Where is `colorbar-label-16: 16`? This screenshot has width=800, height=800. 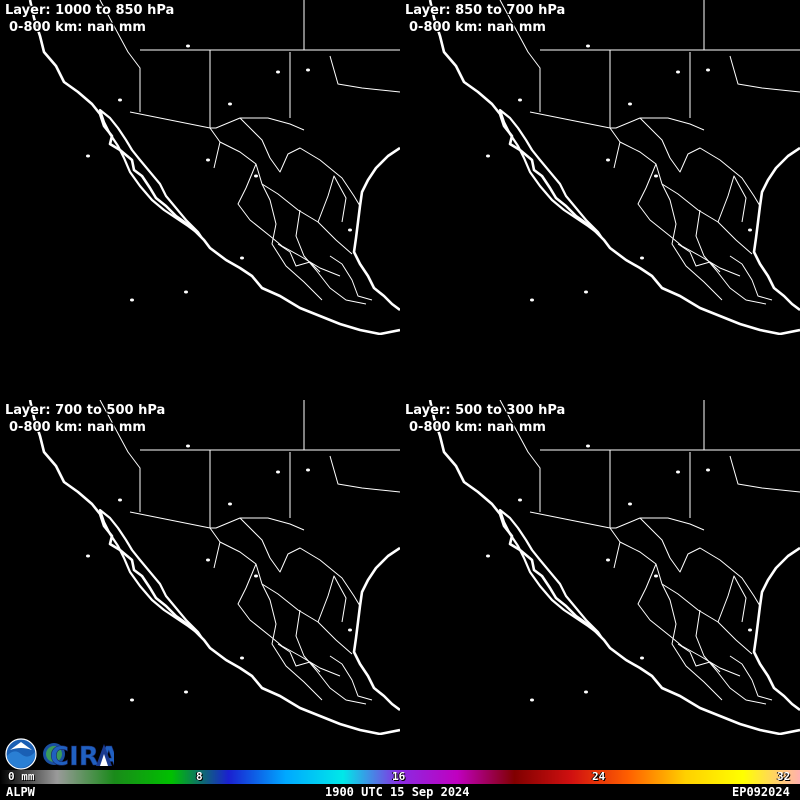 colorbar-label-16: 16 is located at coordinates (399, 776).